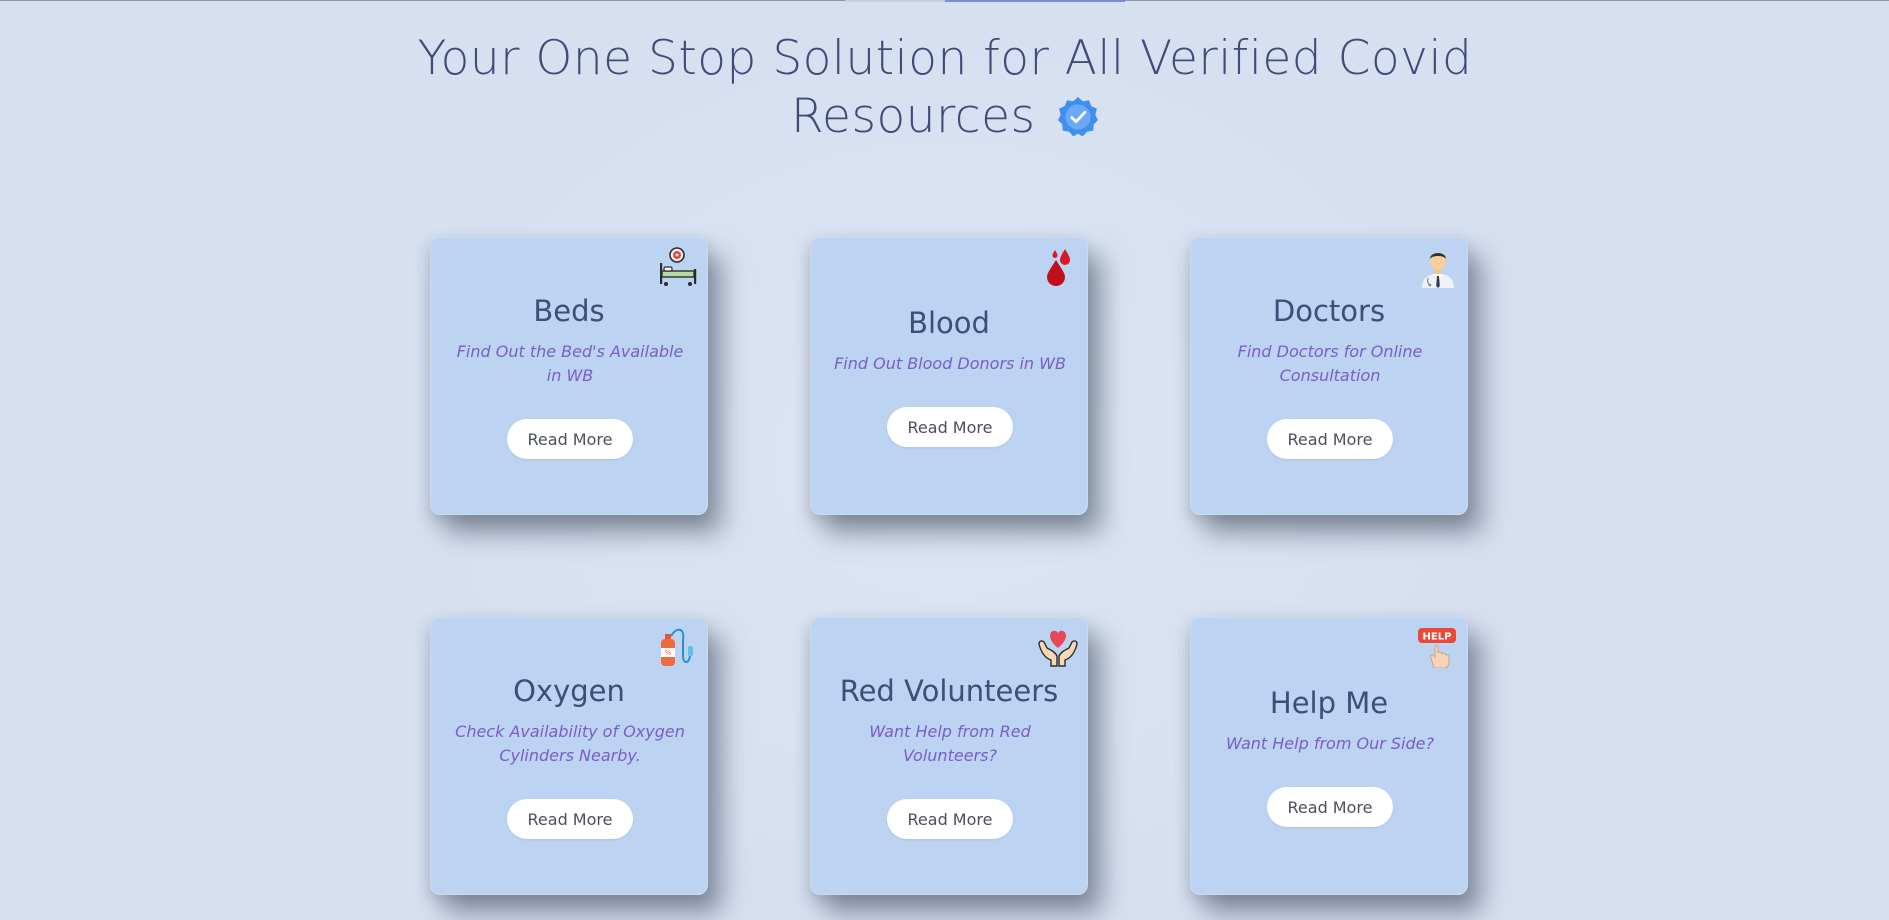 This screenshot has width=1889, height=920. What do you see at coordinates (1437, 637) in the screenshot?
I see `svg-text: HELP` at bounding box center [1437, 637].